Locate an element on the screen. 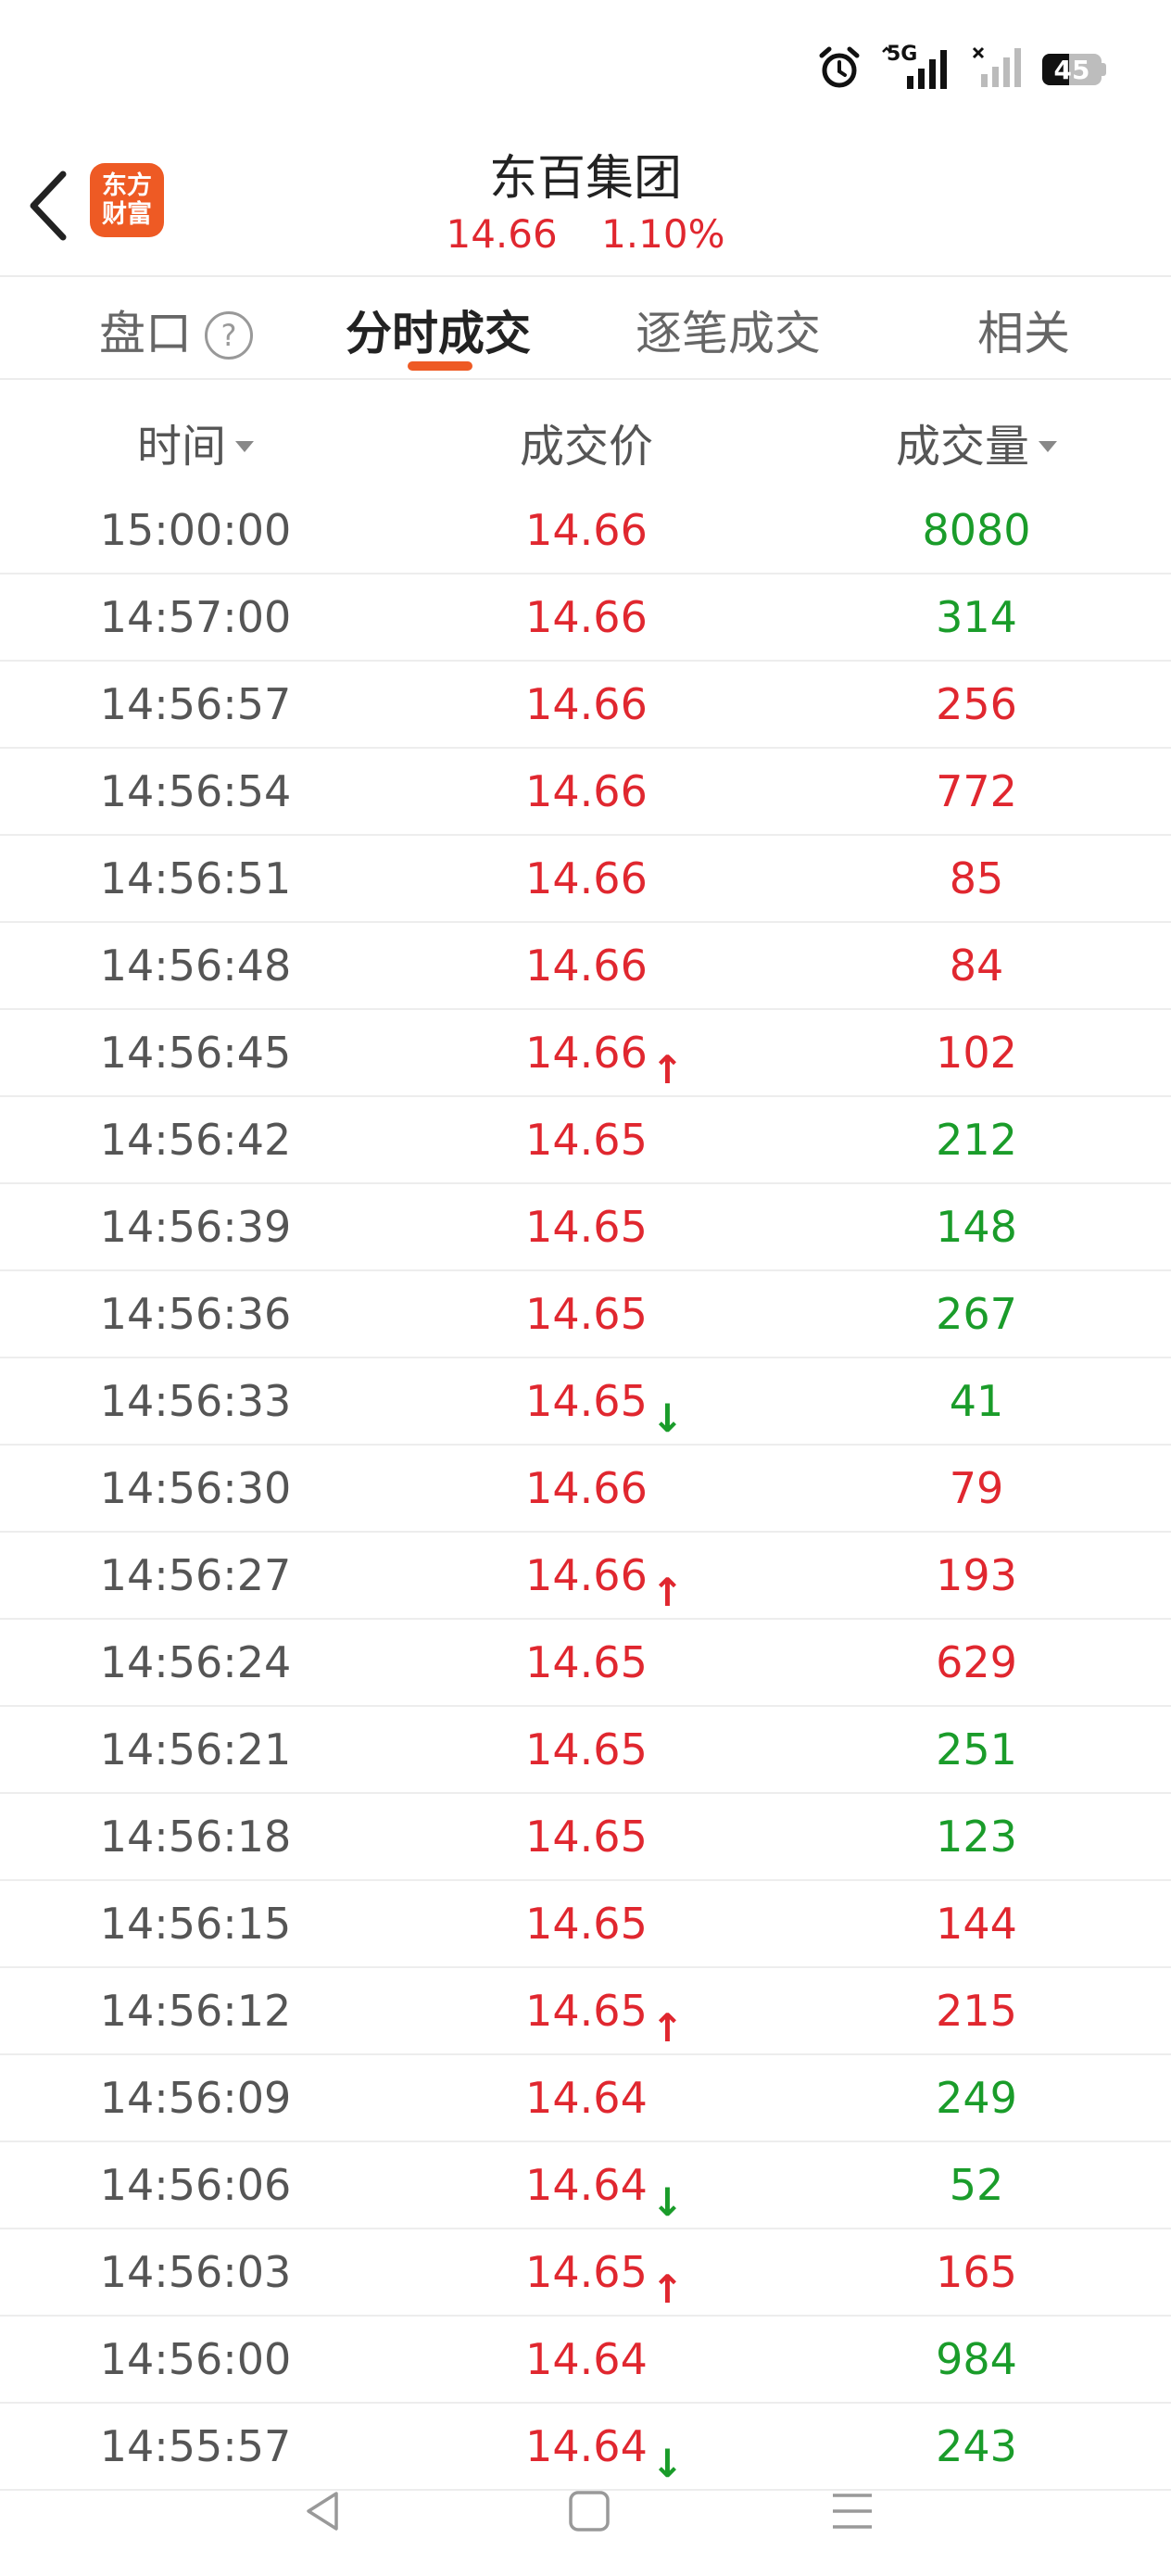 The image size is (1171, 2576). trade-price-cell: 14.66 ↑ is located at coordinates (604, 1576).